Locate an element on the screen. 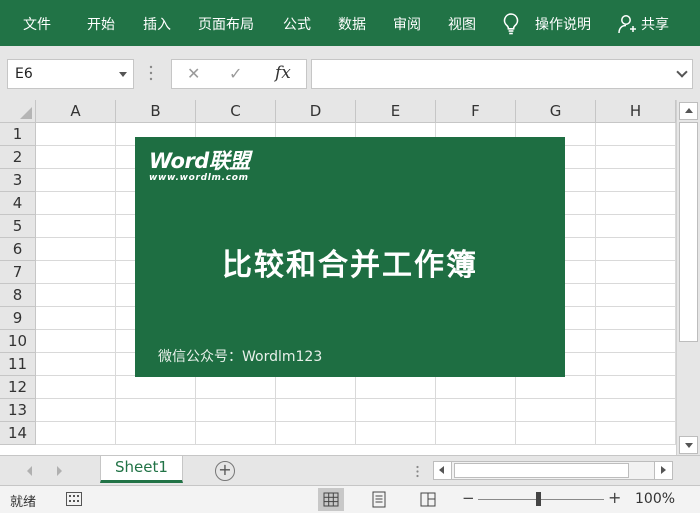 The height and width of the screenshot is (513, 700). cell-a14 is located at coordinates (76, 433).